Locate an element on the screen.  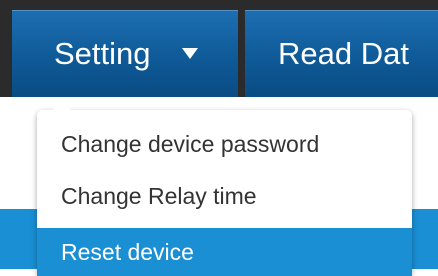
read-data-button: Read Dat is located at coordinates (341, 53).